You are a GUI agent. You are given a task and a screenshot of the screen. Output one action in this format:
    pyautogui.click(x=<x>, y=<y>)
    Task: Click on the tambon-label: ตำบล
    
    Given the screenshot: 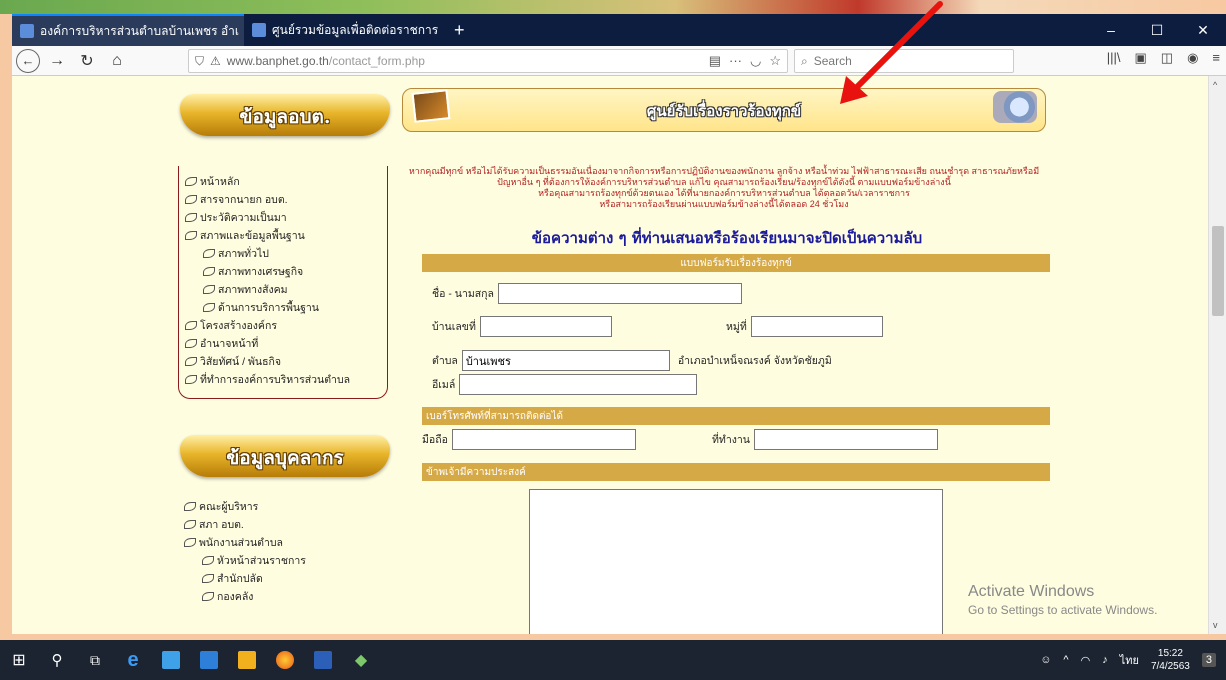 What is the action you would take?
    pyautogui.click(x=445, y=361)
    